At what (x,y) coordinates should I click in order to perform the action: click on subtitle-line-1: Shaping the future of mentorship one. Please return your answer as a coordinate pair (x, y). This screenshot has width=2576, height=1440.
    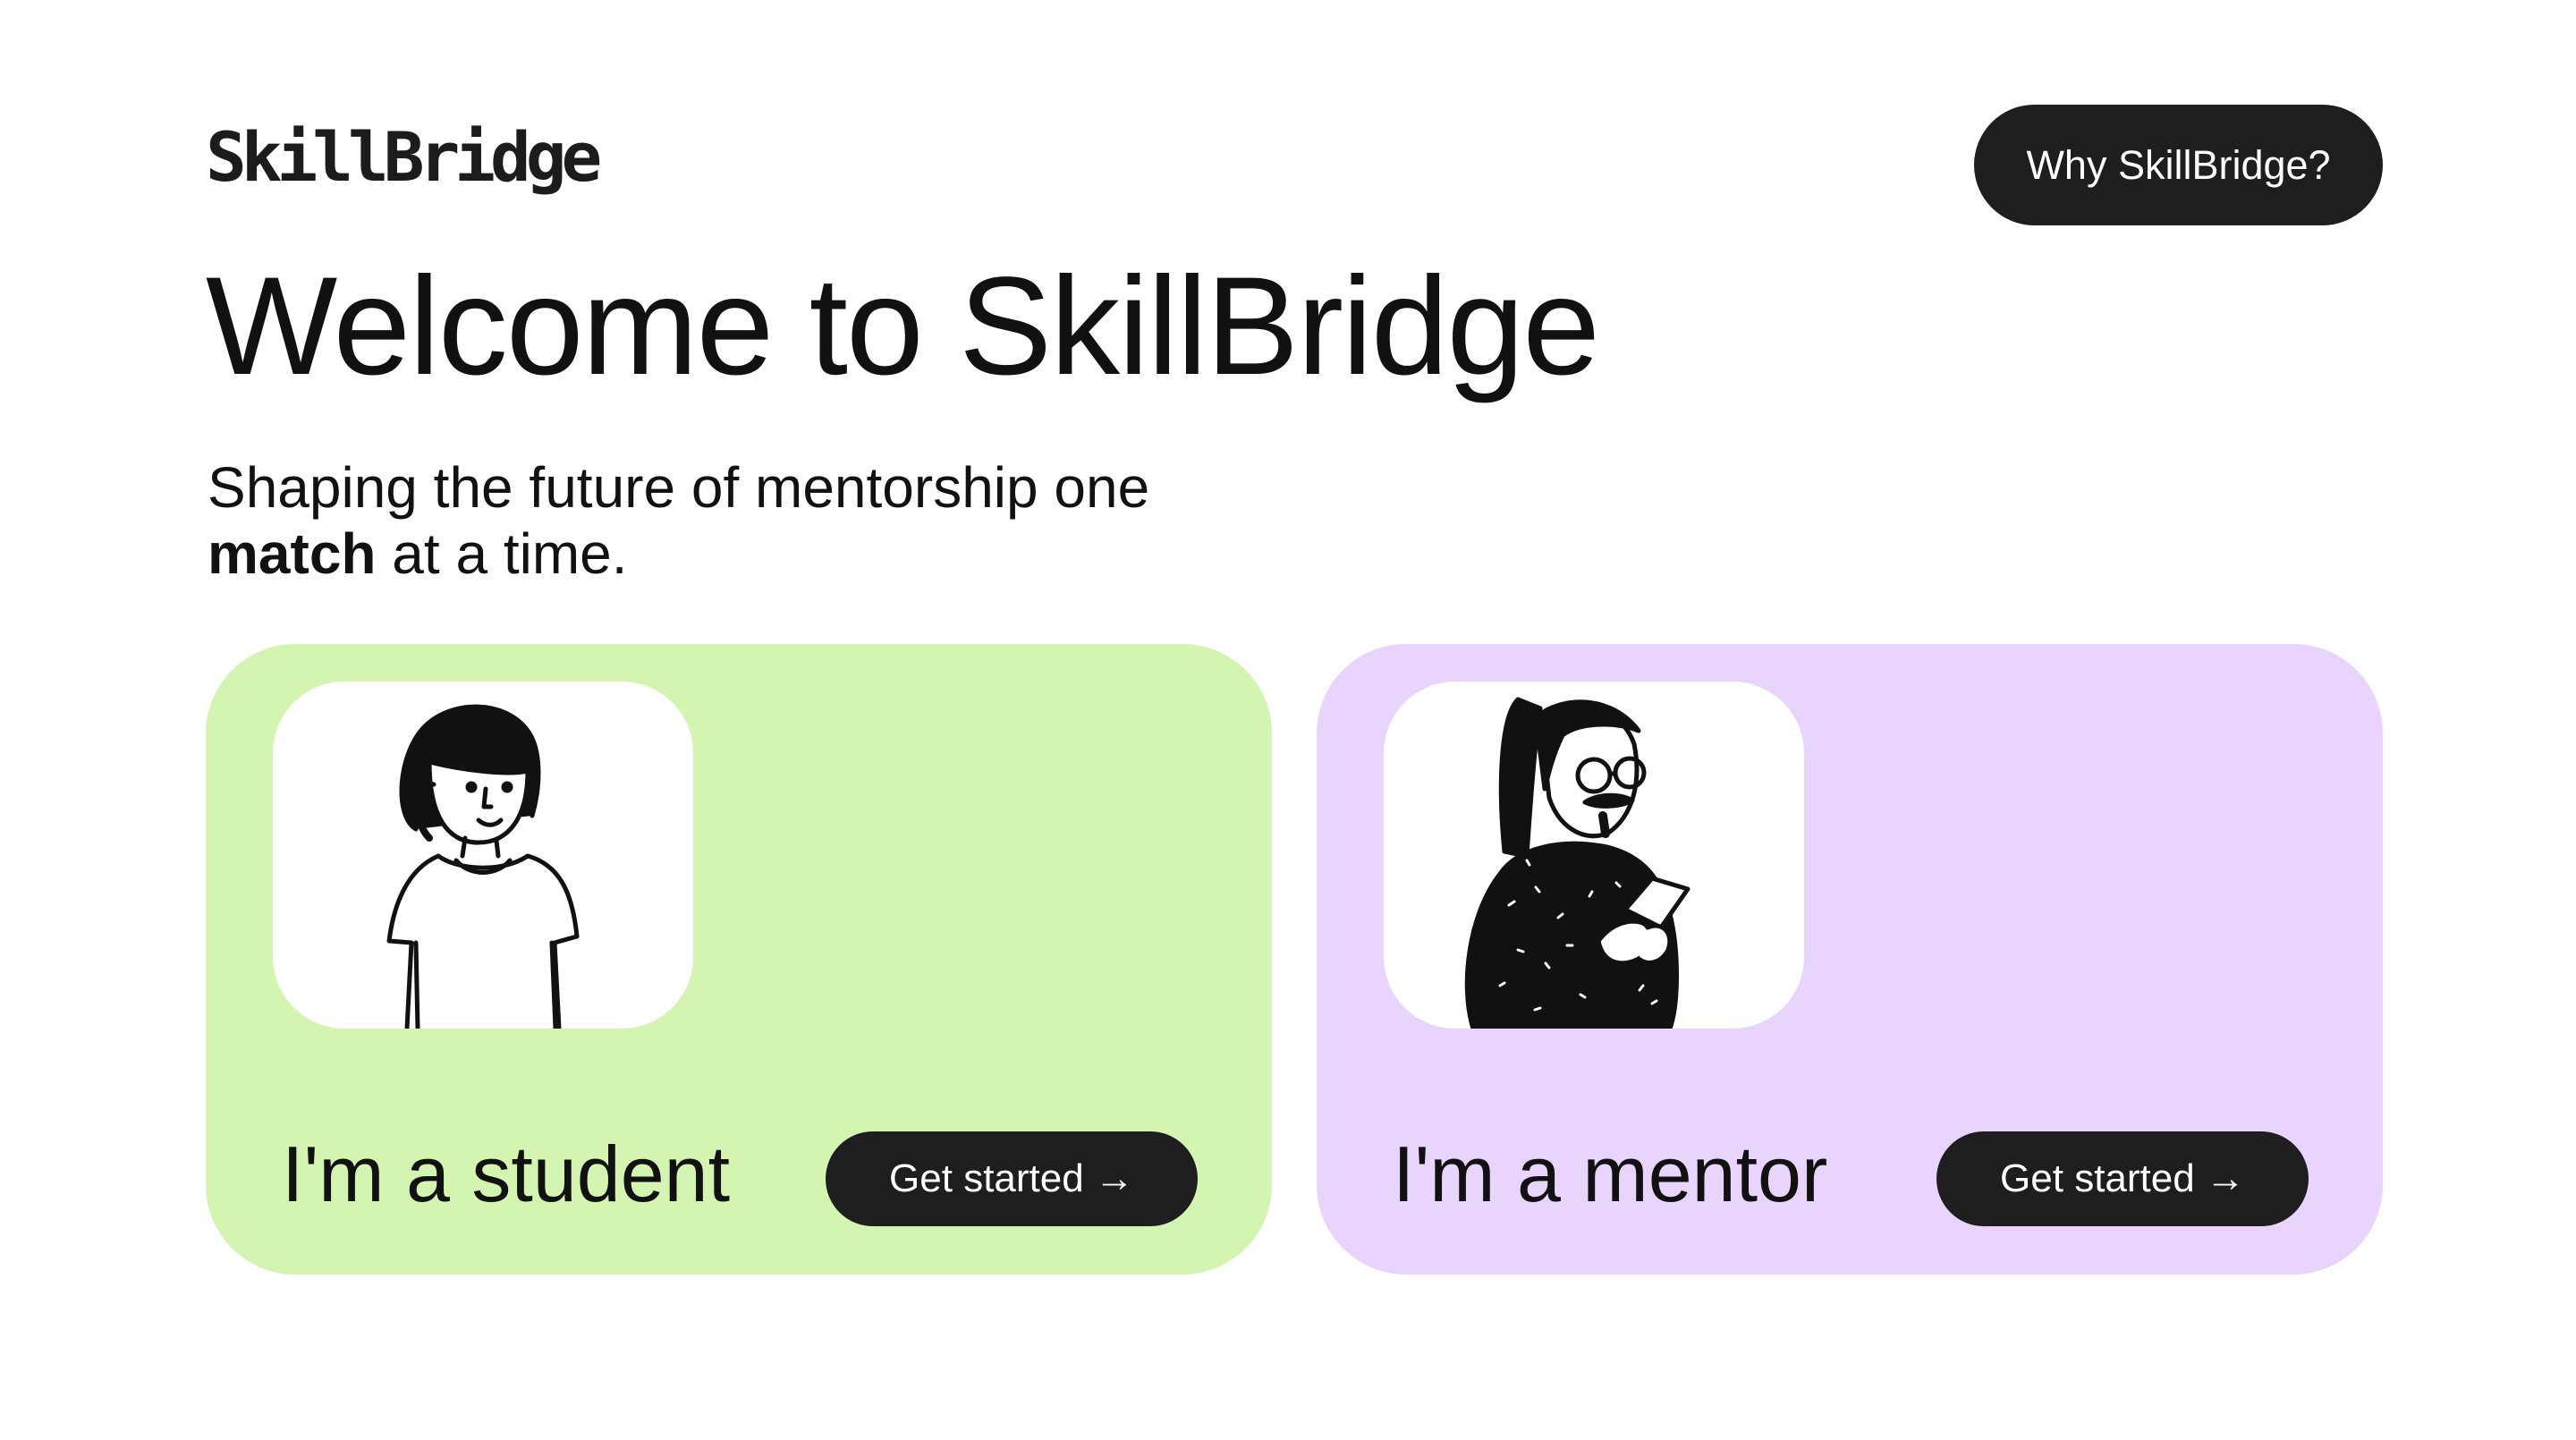
    Looking at the image, I should click on (679, 488).